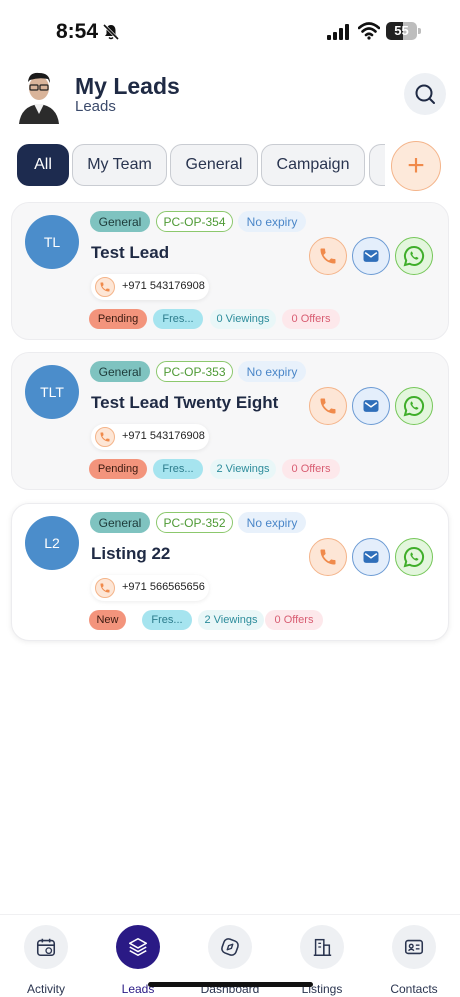 The image size is (460, 997). Describe the element at coordinates (138, 947) in the screenshot. I see `layers-icon` at that location.